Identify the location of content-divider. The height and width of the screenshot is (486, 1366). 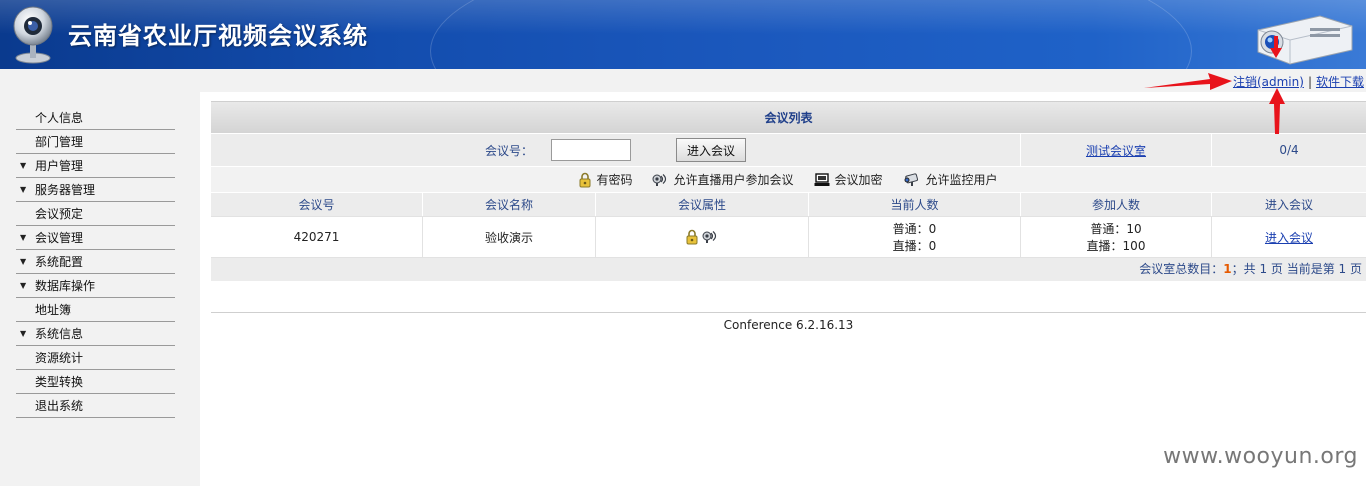
(788, 312).